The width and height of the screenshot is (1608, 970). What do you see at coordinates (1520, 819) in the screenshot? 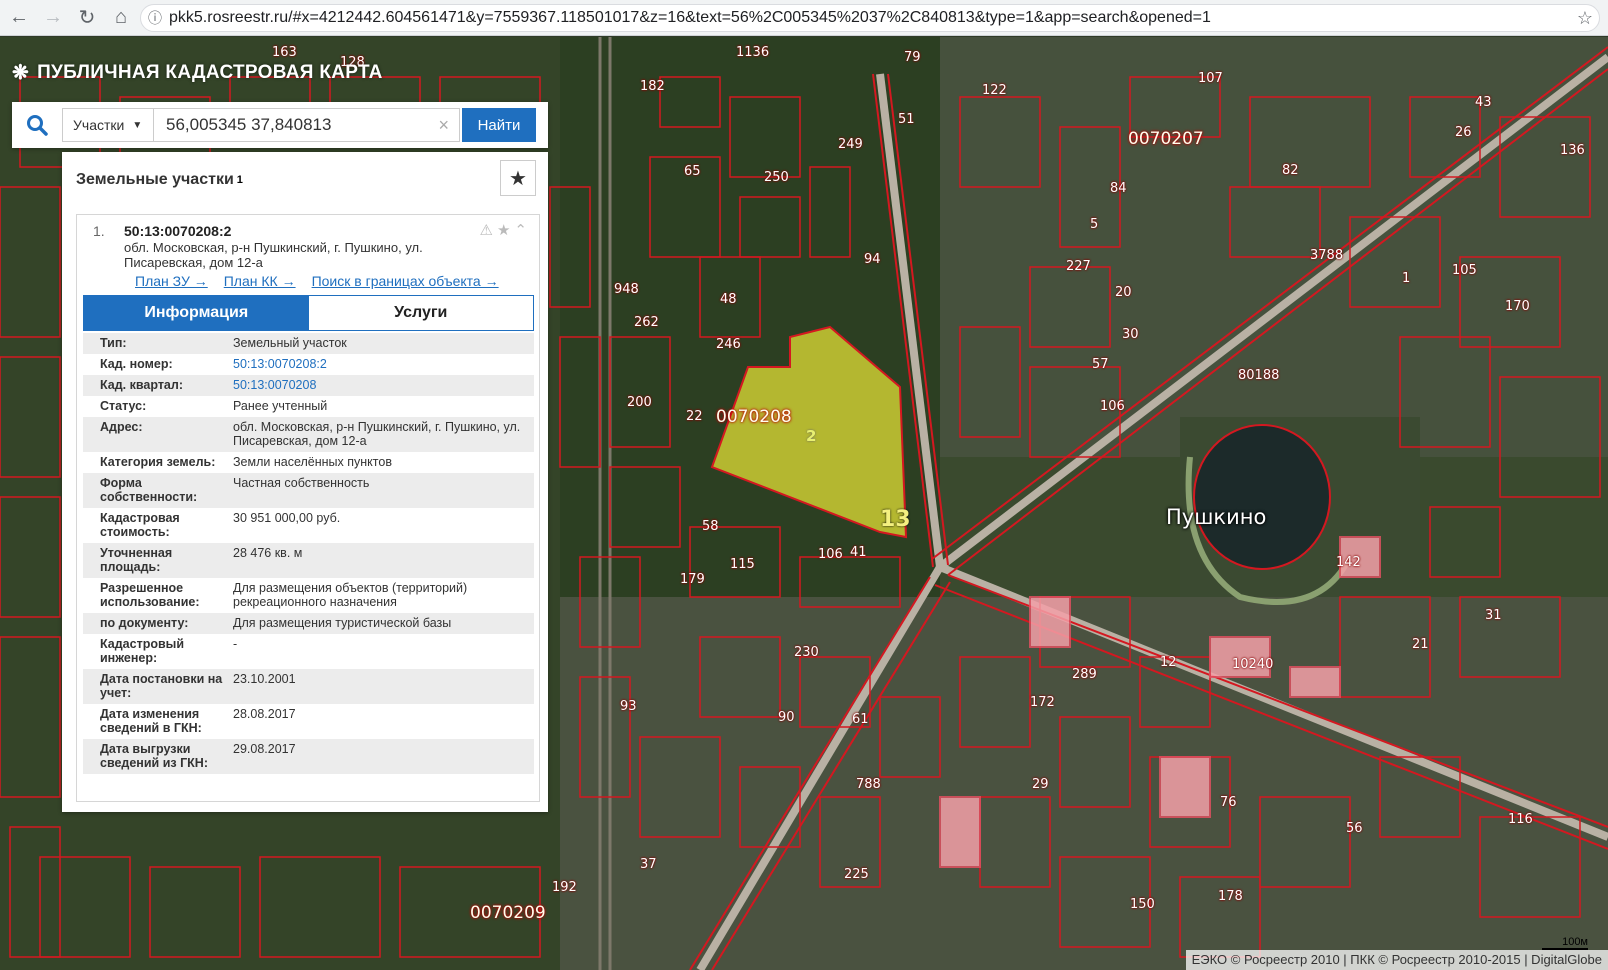
I see `house-number: 116` at bounding box center [1520, 819].